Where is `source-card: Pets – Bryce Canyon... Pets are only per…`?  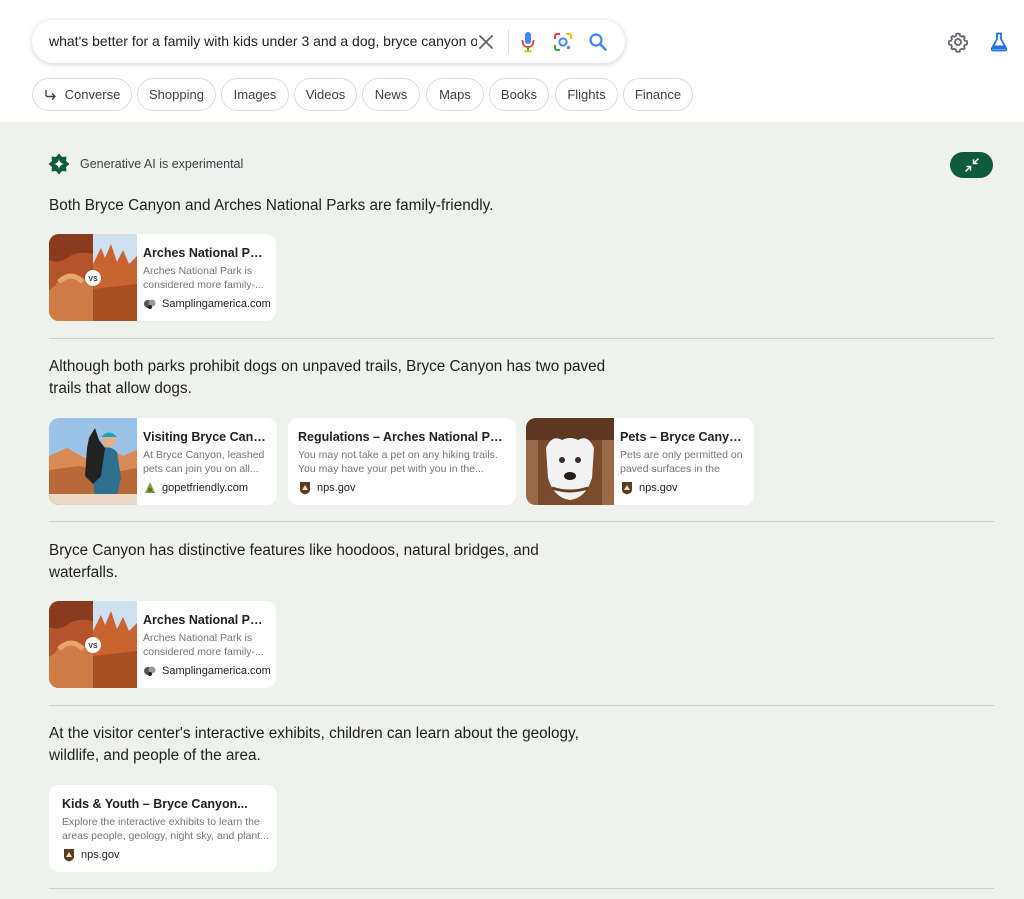
source-card: Pets – Bryce Canyon... Pets are only per… is located at coordinates (640, 461).